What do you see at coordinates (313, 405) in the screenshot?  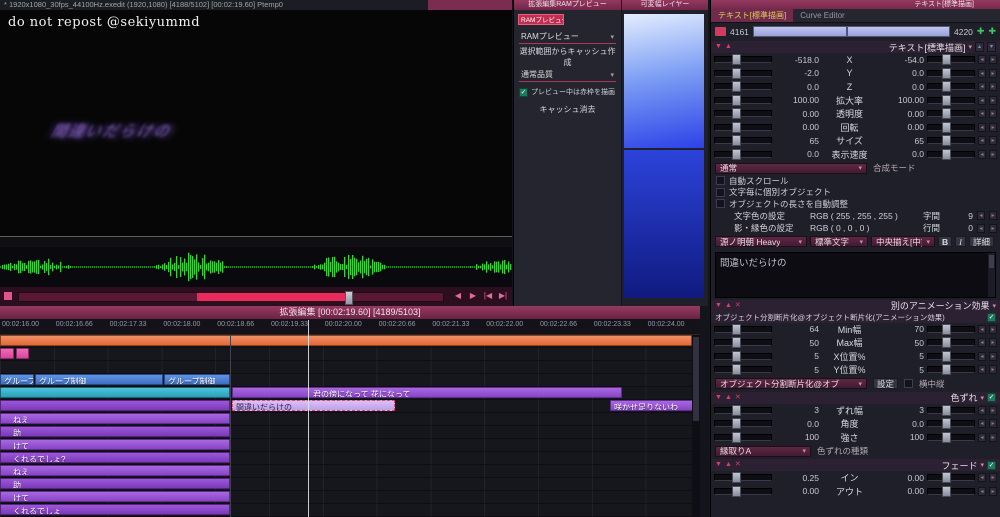 I see `timeline-object: 間違いだらけの` at bounding box center [313, 405].